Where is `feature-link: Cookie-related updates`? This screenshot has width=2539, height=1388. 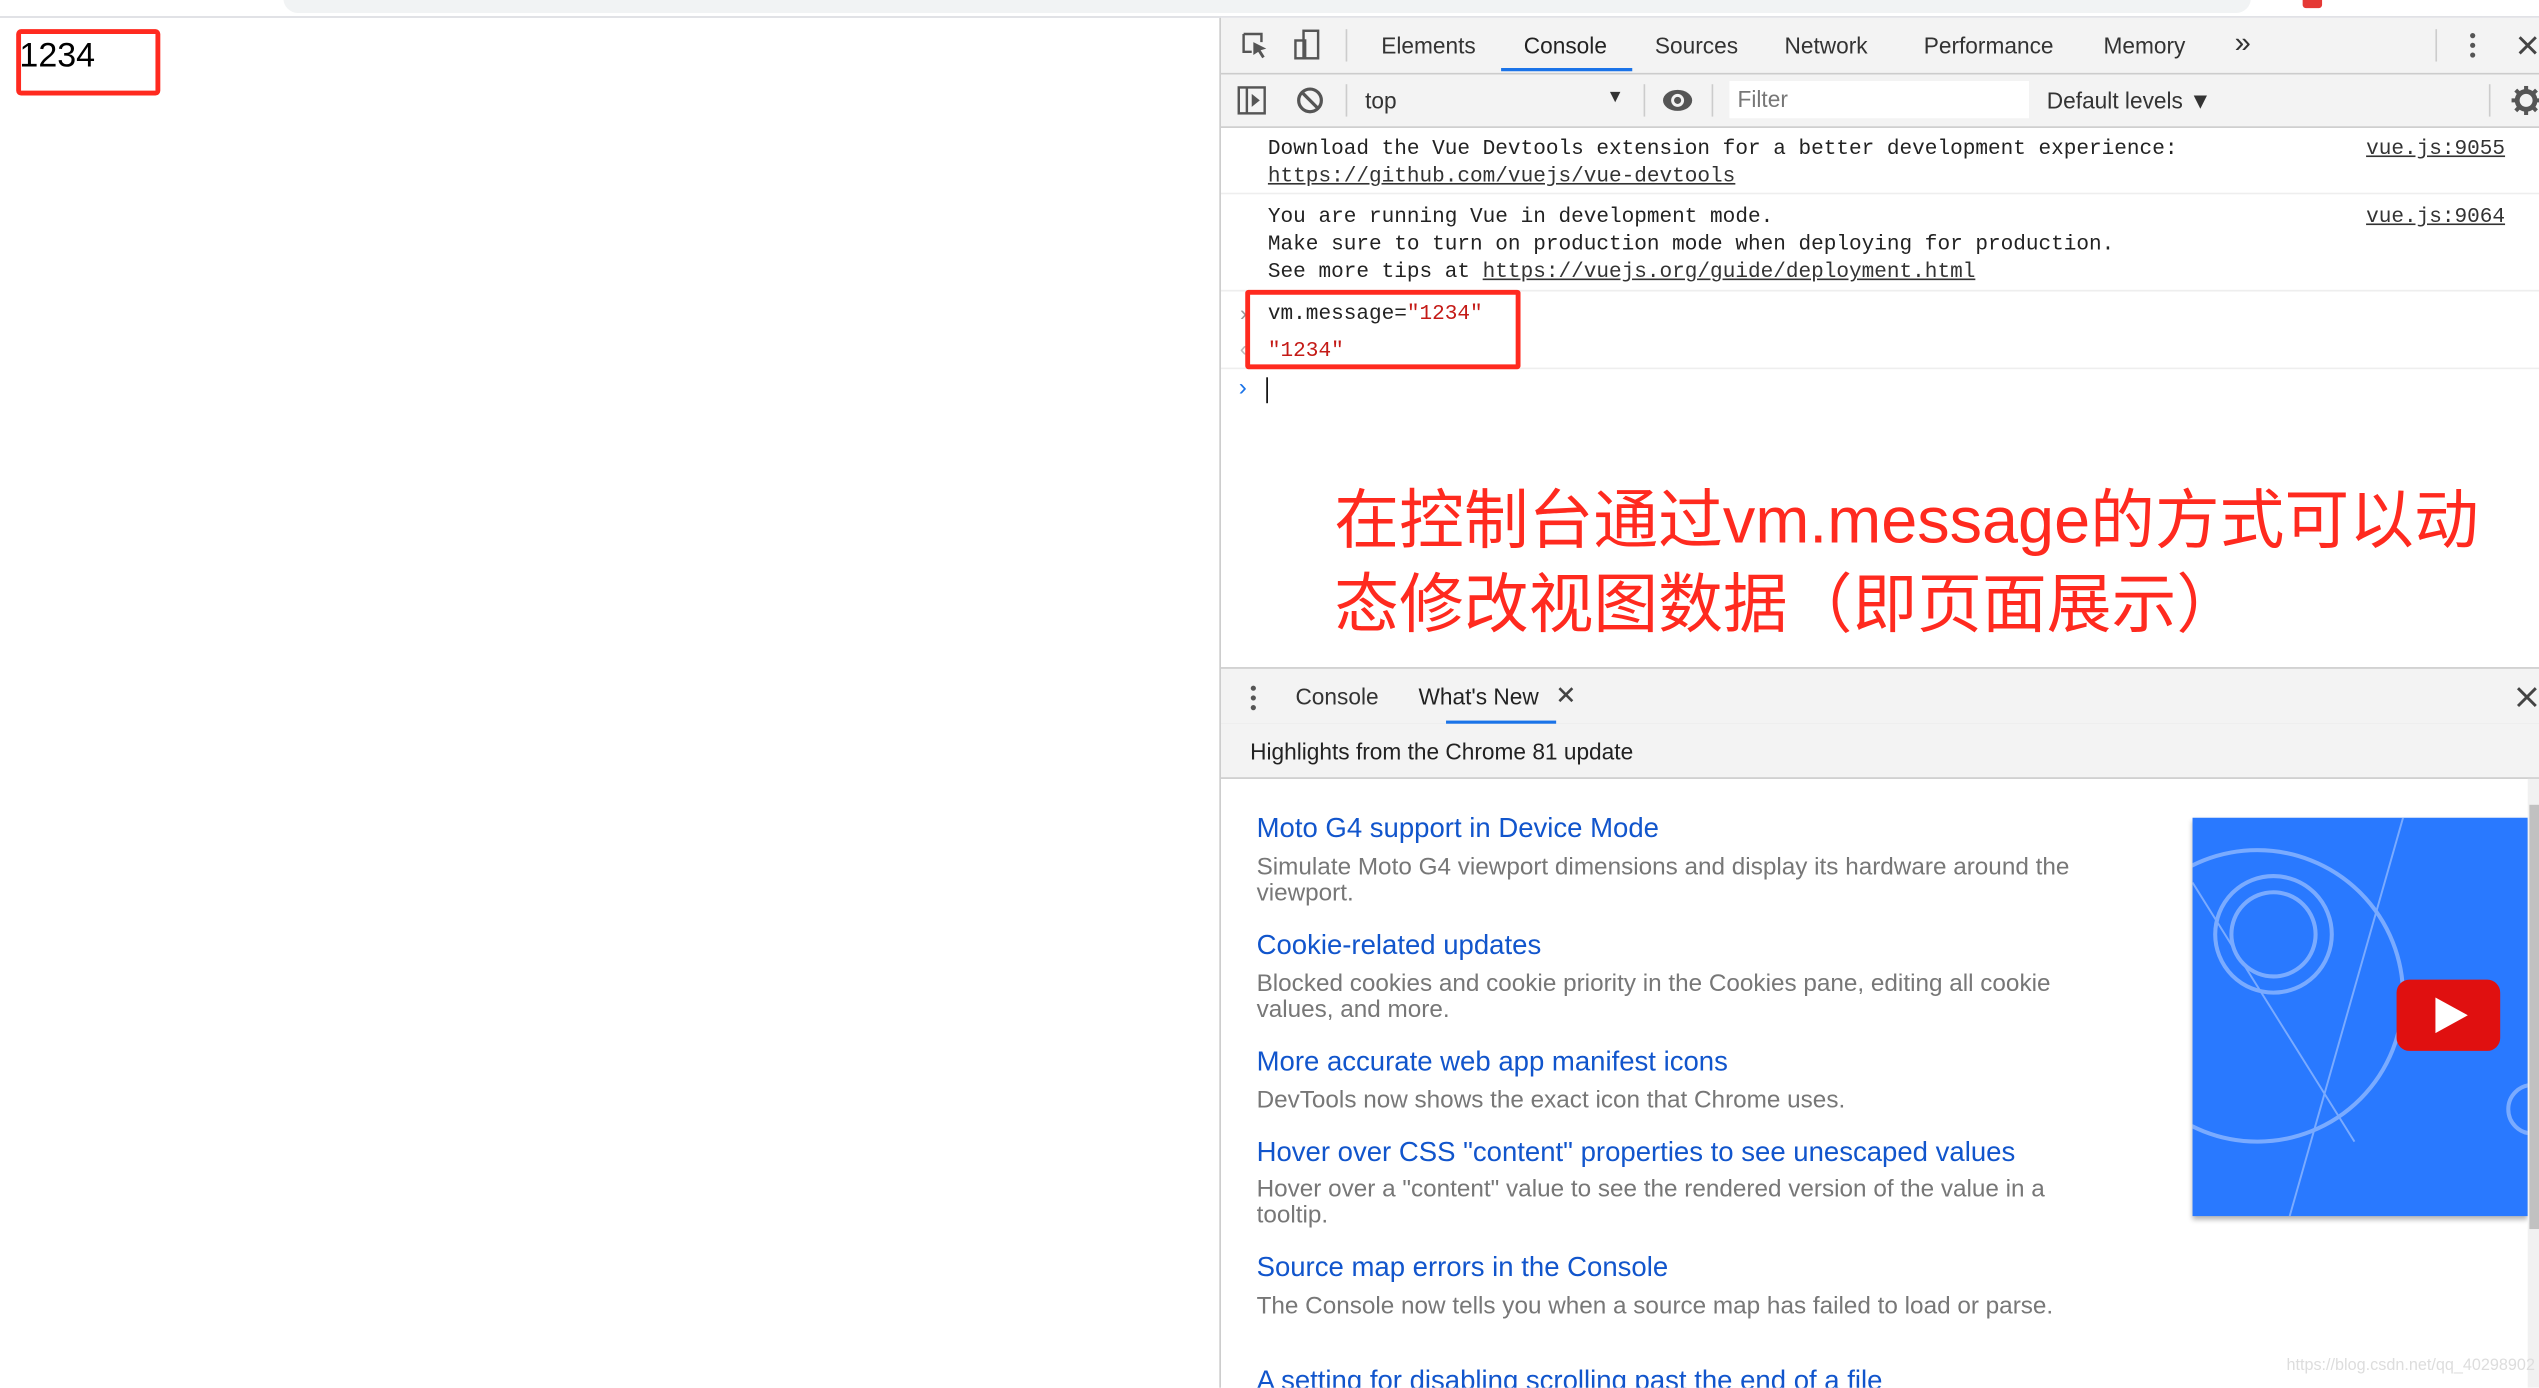 feature-link: Cookie-related updates is located at coordinates (1399, 945).